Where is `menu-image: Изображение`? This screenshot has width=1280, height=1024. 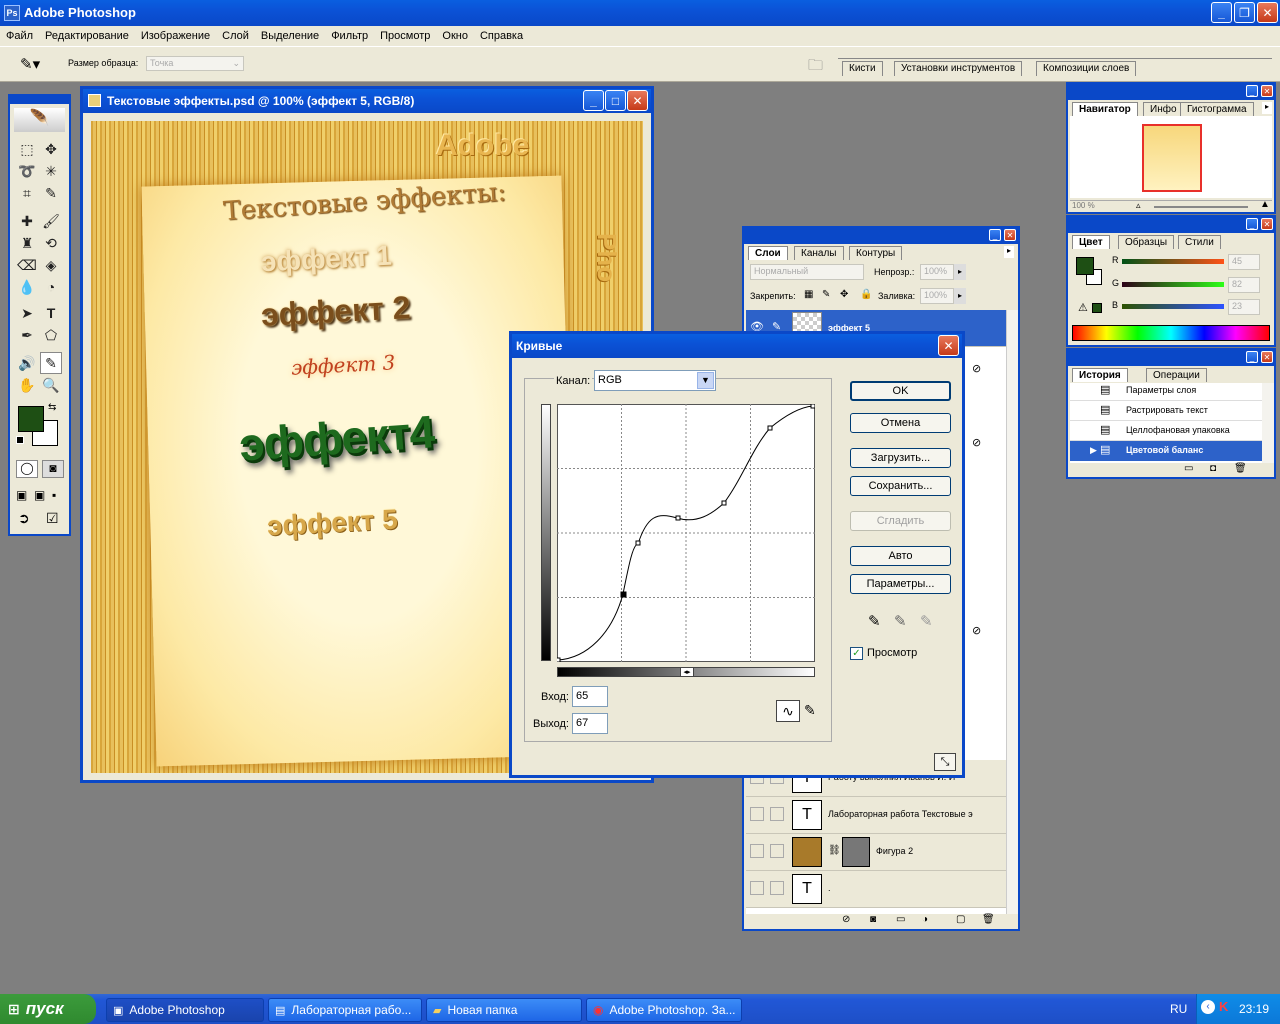 menu-image: Изображение is located at coordinates (175, 36).